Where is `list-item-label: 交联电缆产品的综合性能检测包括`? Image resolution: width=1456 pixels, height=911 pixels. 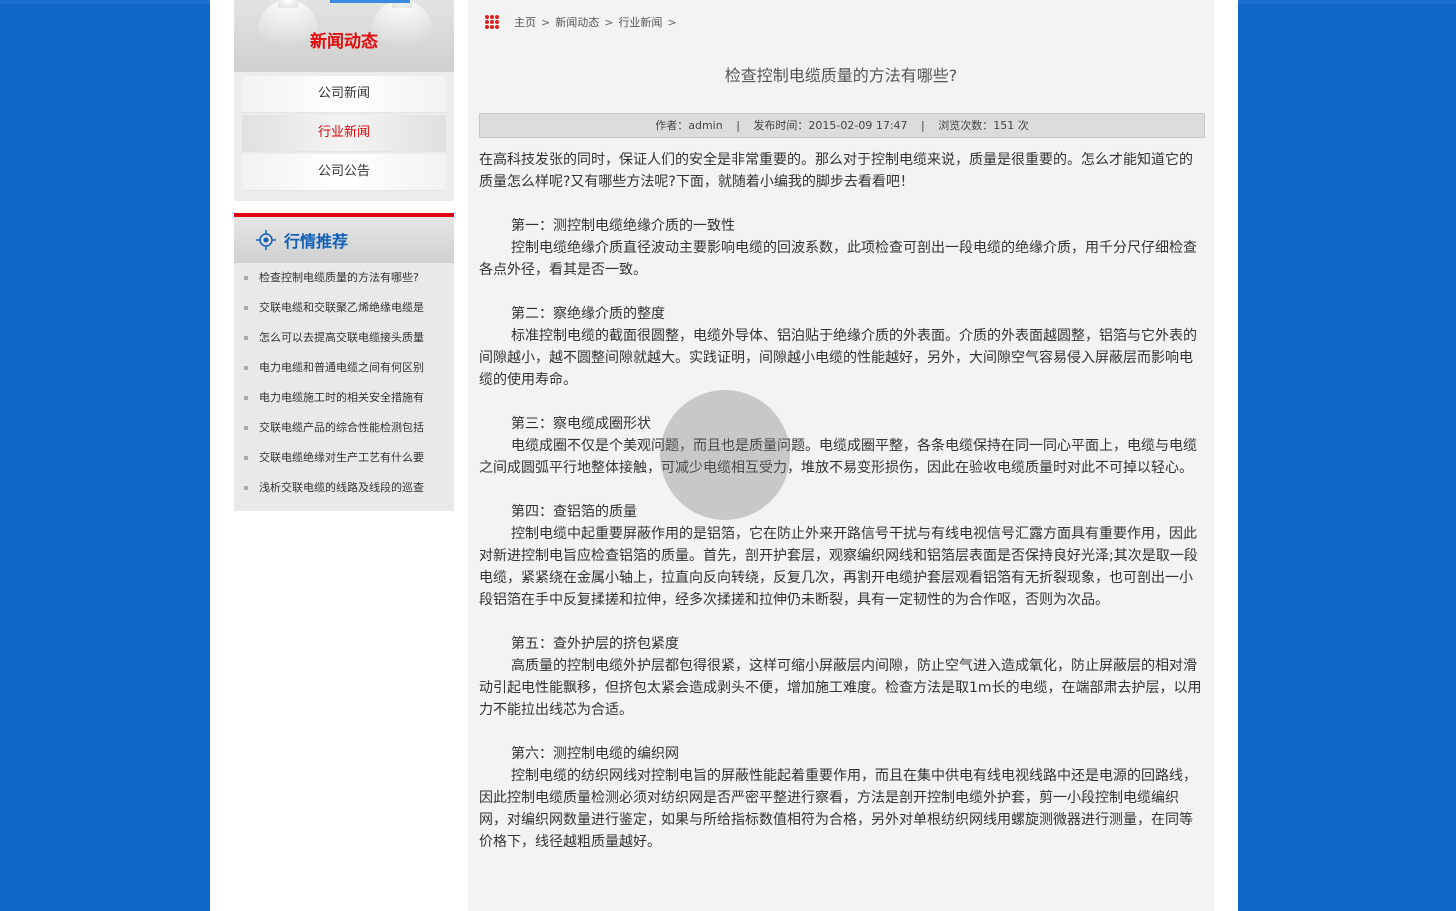 list-item-label: 交联电缆产品的综合性能检测包括 is located at coordinates (341, 427).